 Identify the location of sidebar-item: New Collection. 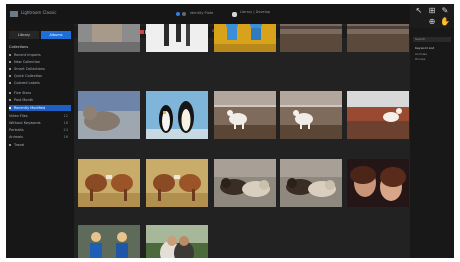
(40, 62).